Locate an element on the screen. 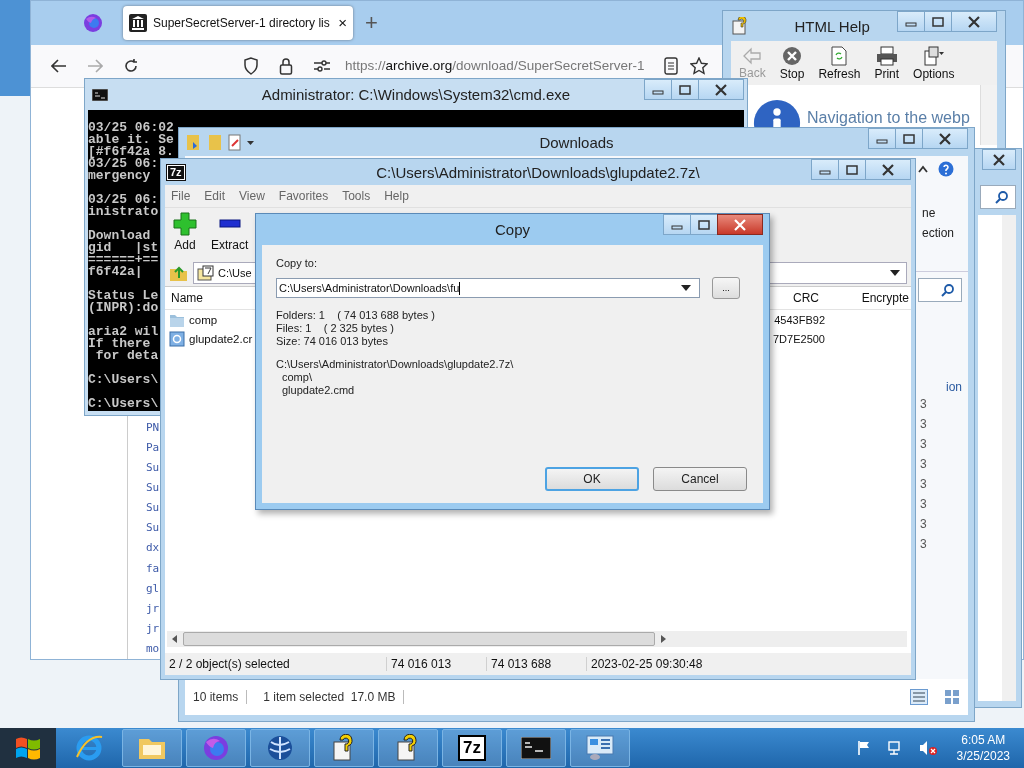 The image size is (1024, 768). menu-item: Edit is located at coordinates (215, 196).